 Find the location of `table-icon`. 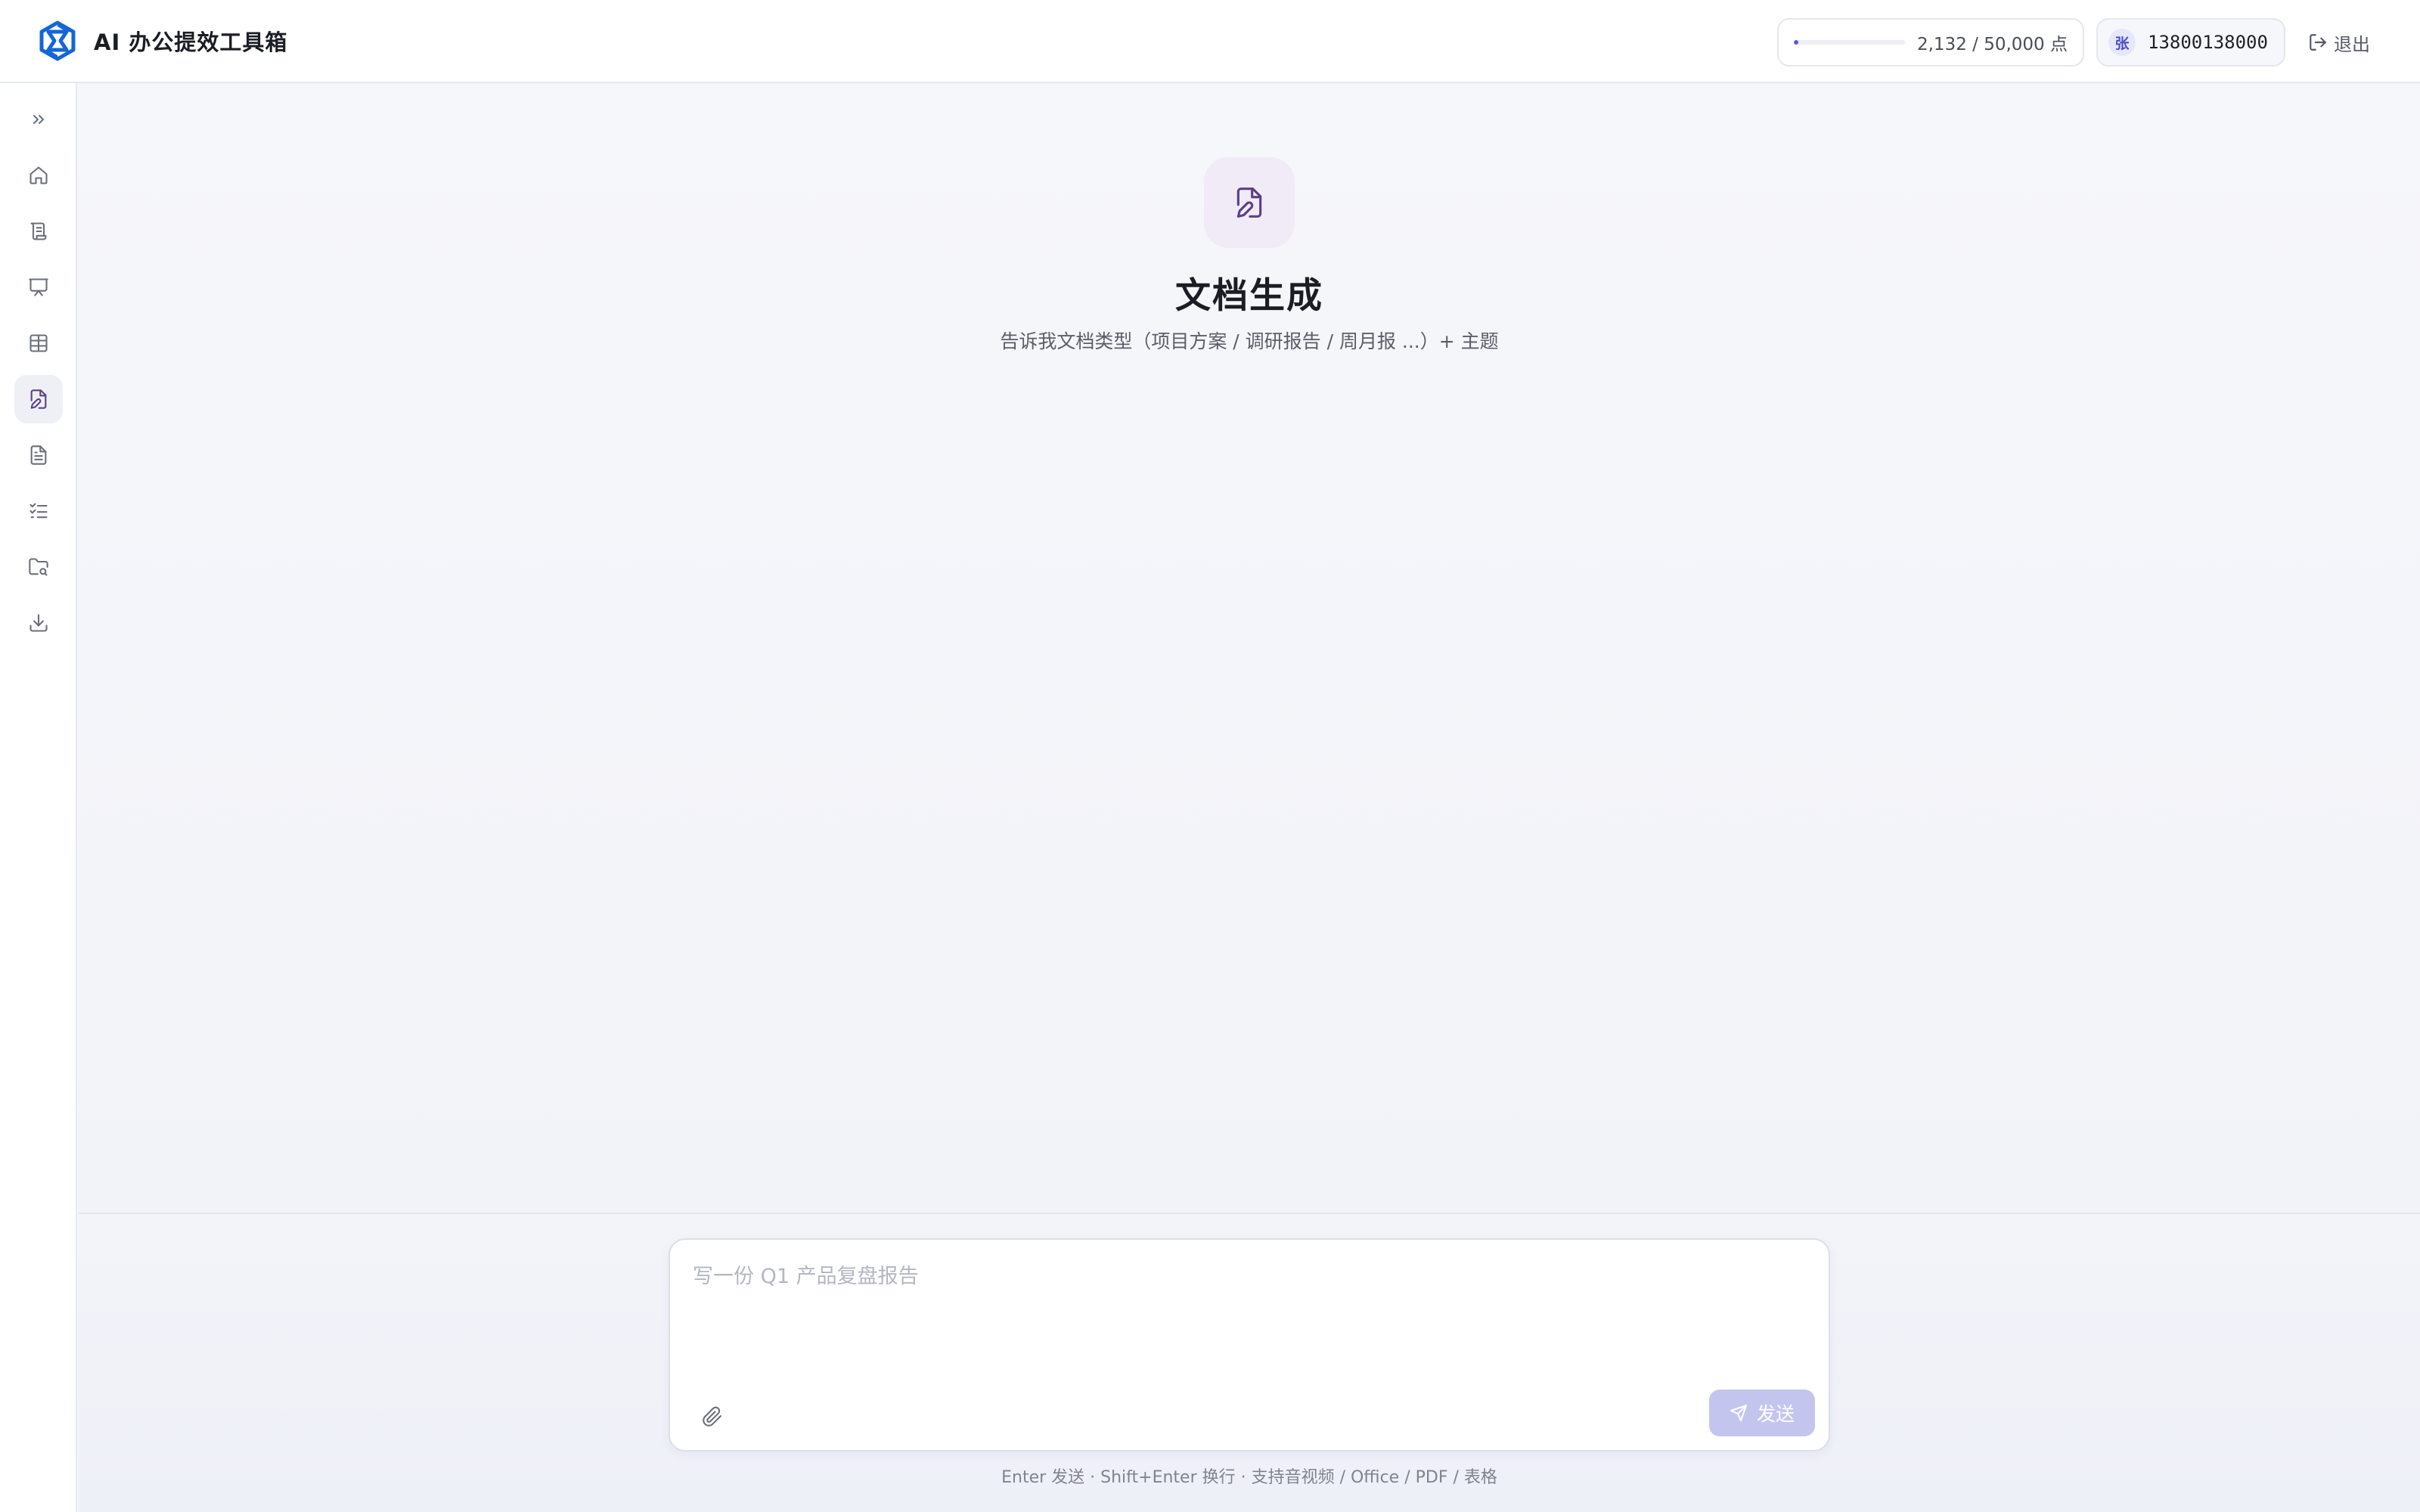

table-icon is located at coordinates (38, 343).